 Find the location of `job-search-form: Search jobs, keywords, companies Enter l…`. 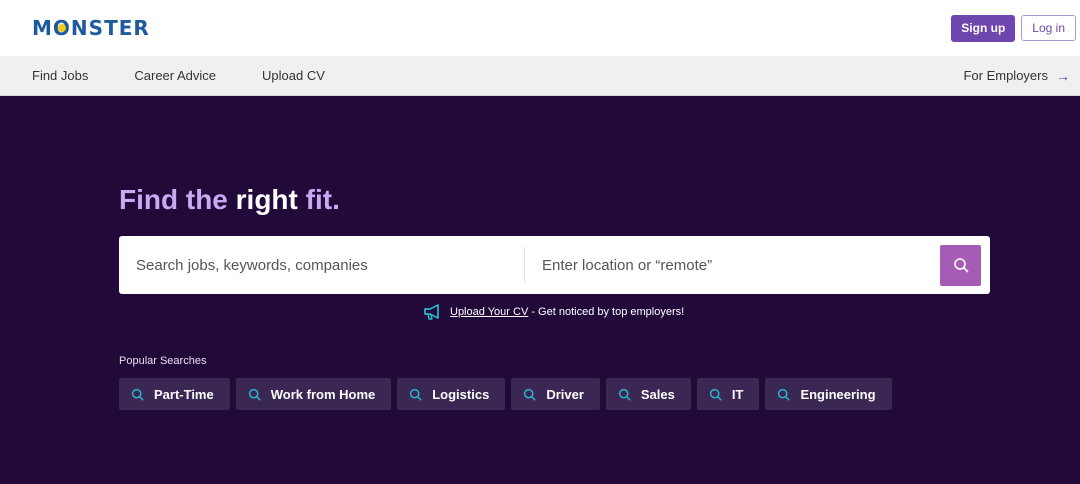

job-search-form: Search jobs, keywords, companies Enter l… is located at coordinates (554, 265).